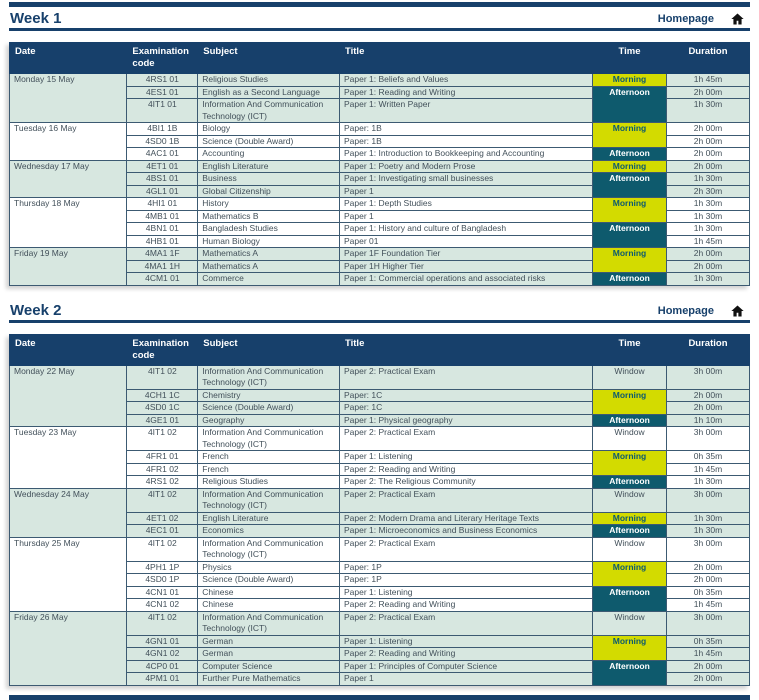  What do you see at coordinates (162, 482) in the screenshot?
I see `exam-code-cell: 4RS1 02` at bounding box center [162, 482].